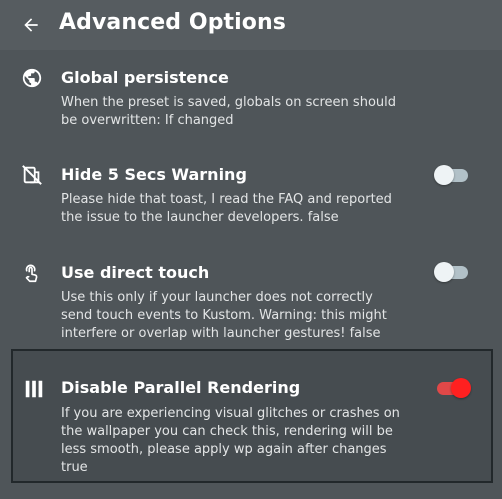 This screenshot has height=499, width=502. I want to click on setting-title: Global persistence, so click(145, 77).